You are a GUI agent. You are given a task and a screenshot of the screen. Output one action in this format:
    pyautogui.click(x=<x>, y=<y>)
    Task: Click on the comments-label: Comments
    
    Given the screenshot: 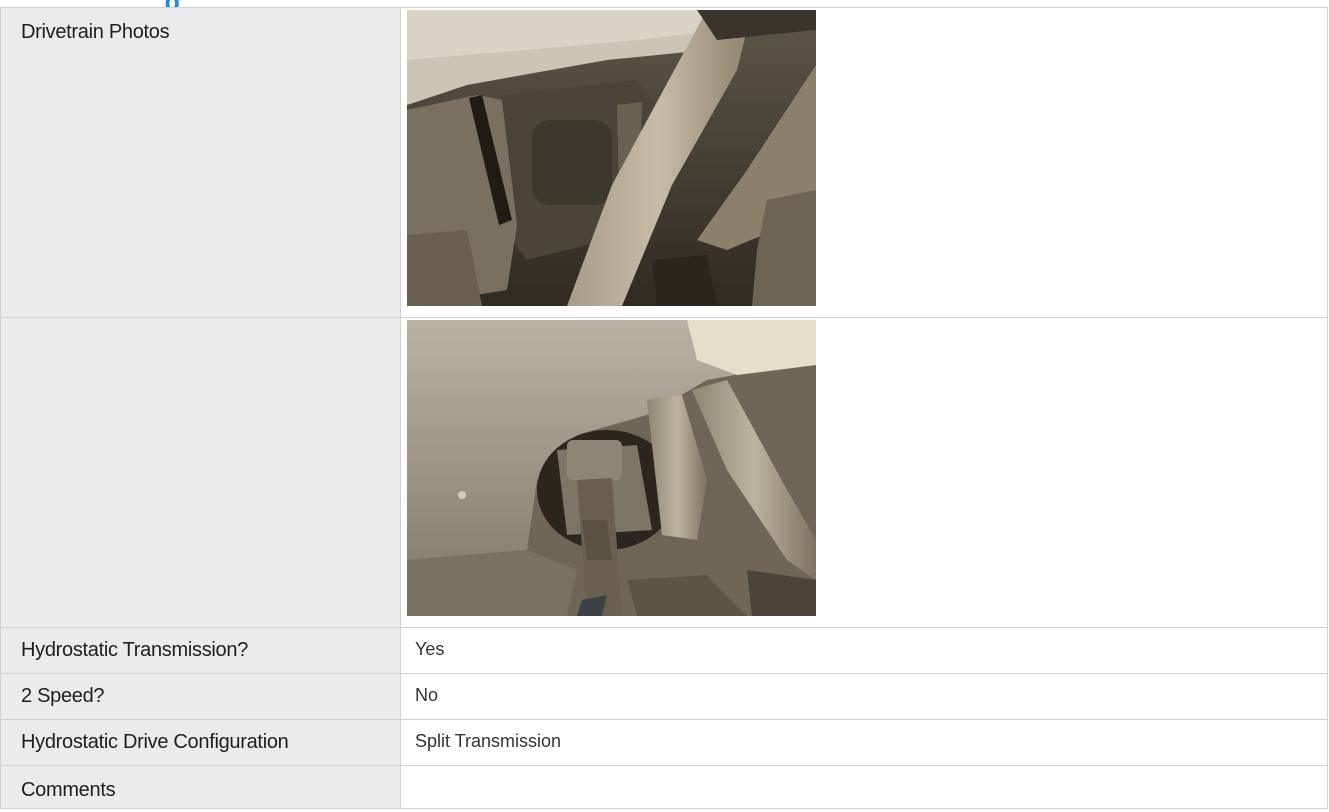 What is the action you would take?
    pyautogui.click(x=68, y=790)
    